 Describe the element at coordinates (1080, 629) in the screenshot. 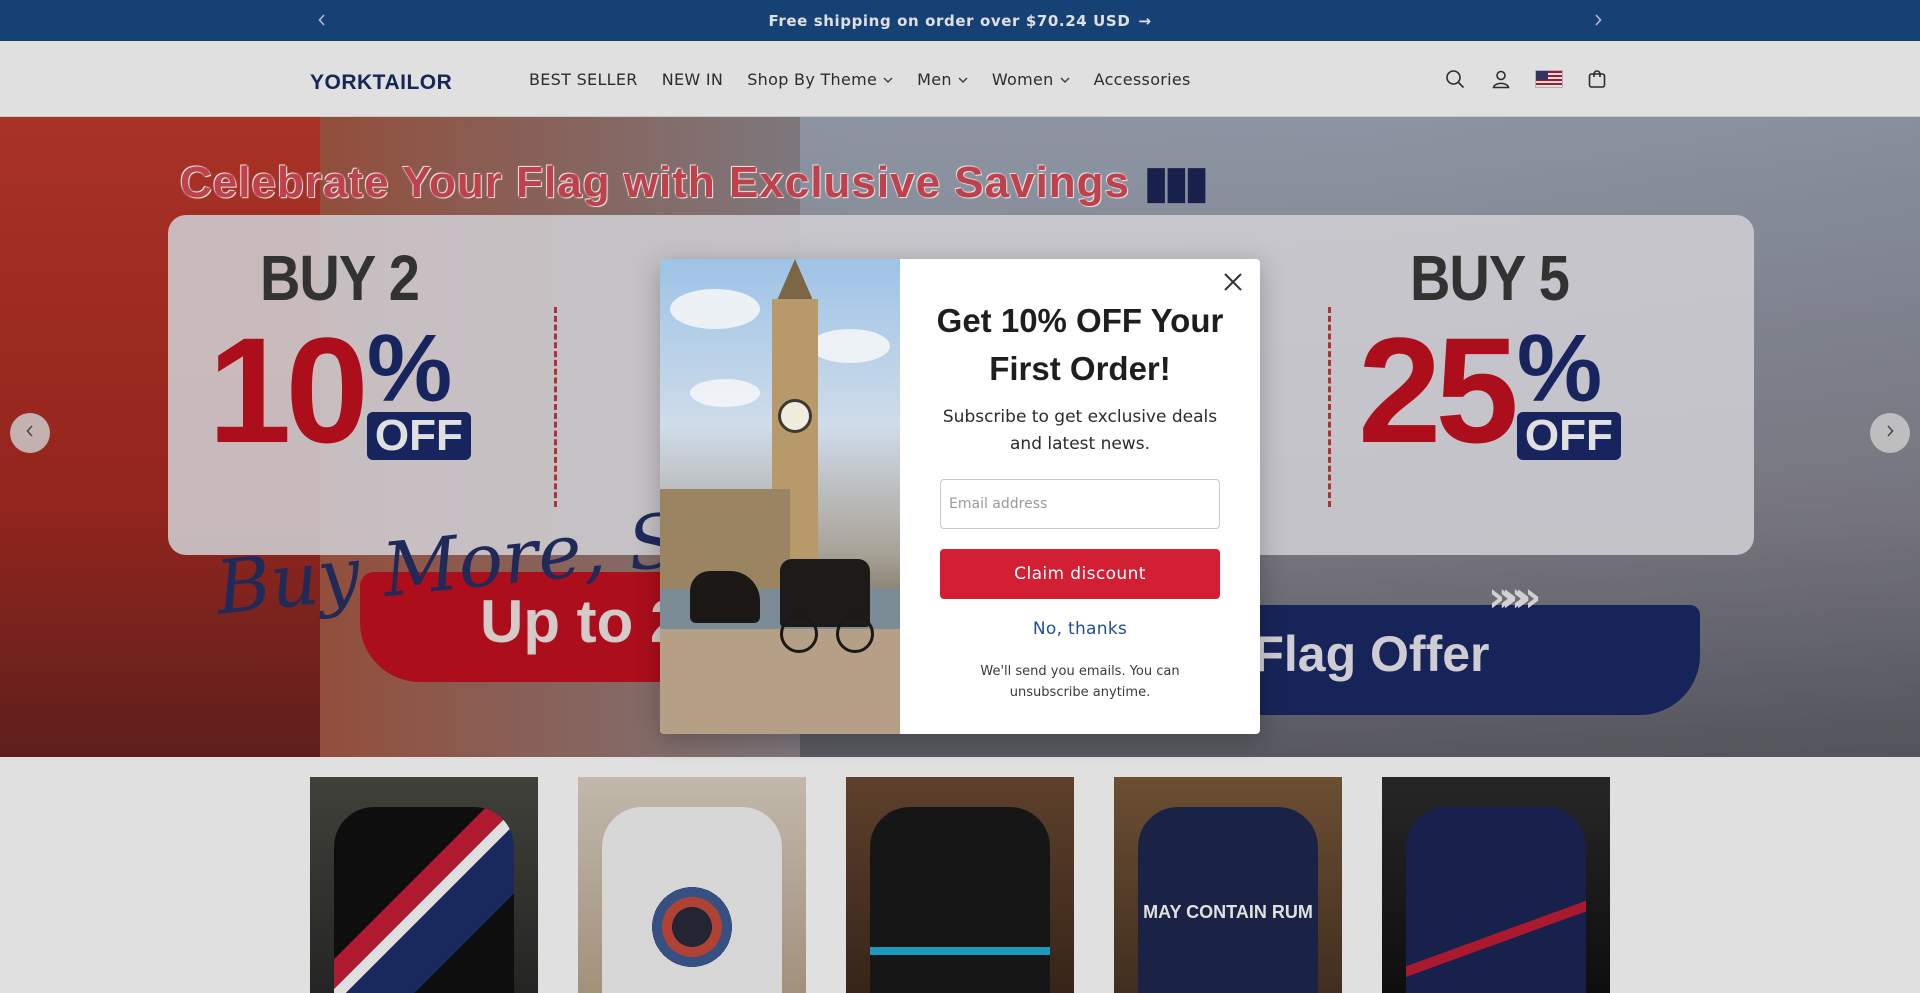

I see `no-thanks-link: No, thanks` at that location.